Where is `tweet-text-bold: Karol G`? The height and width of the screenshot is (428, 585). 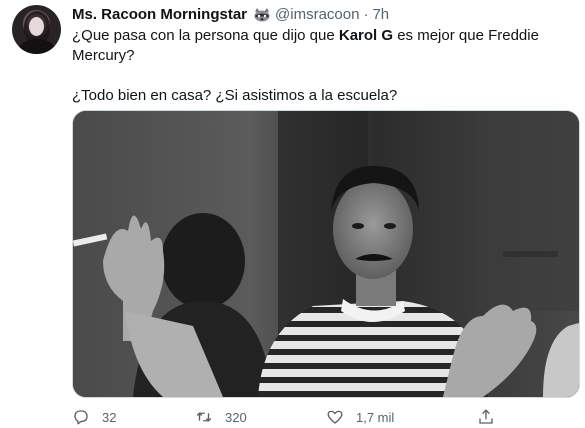 tweet-text-bold: Karol G is located at coordinates (366, 35).